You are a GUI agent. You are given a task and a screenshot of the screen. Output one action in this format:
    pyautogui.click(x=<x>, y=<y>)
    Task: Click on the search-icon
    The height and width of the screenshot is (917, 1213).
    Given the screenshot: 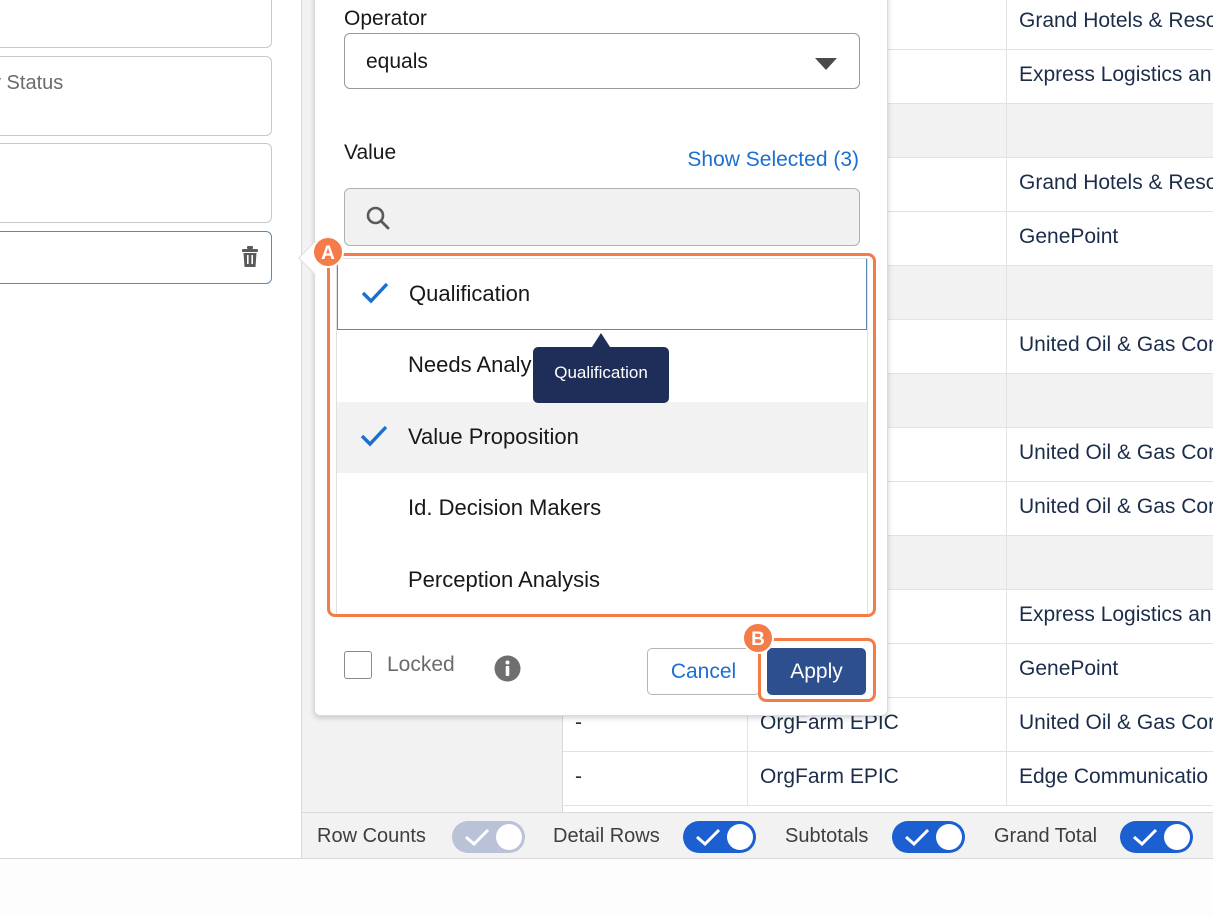 What is the action you would take?
    pyautogui.click(x=378, y=218)
    